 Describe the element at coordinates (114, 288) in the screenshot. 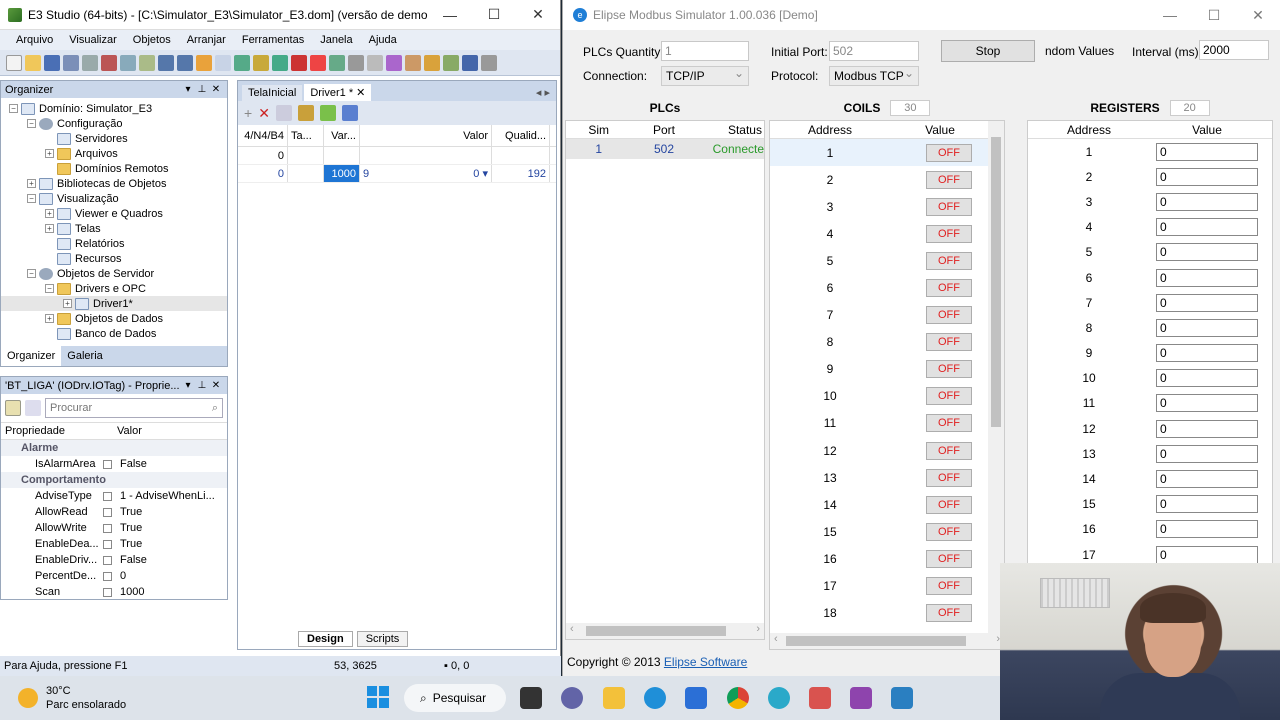

I see `tree-item: − Drivers e OPC` at that location.